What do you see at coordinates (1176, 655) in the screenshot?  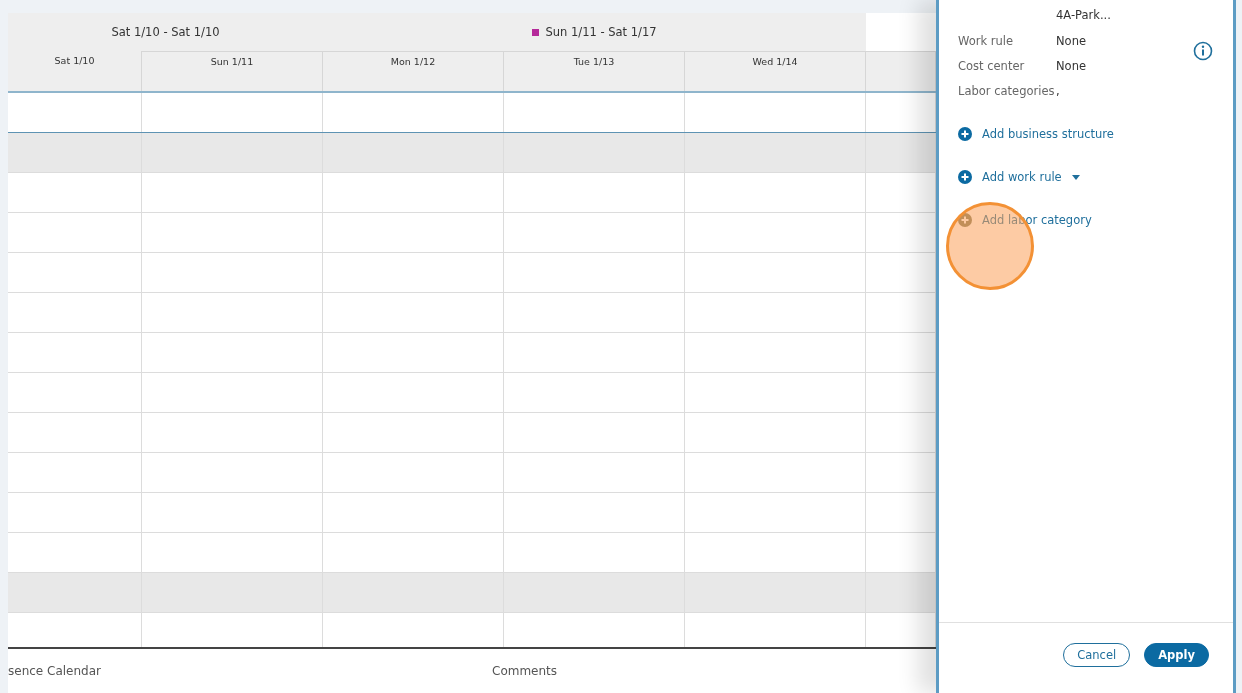 I see `apply-button: Apply` at bounding box center [1176, 655].